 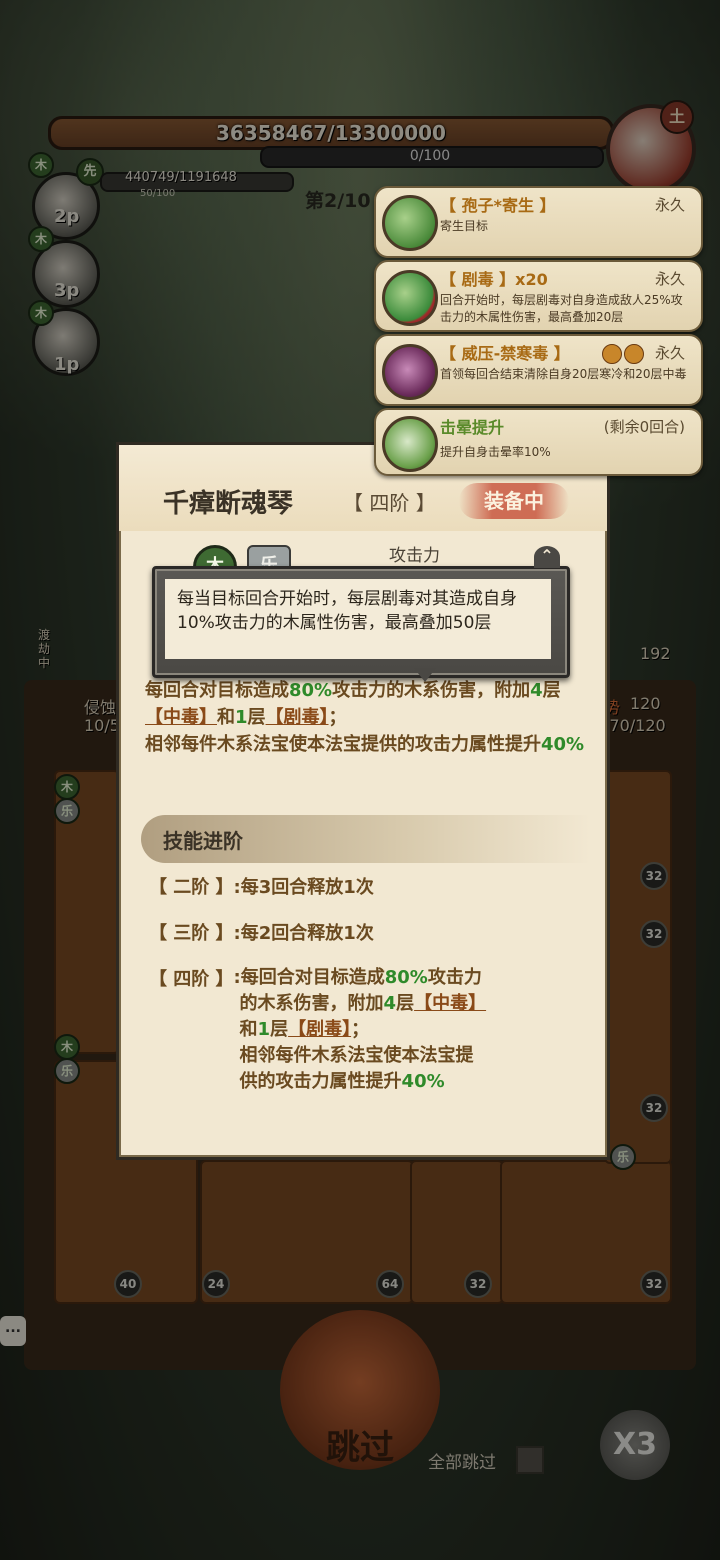 I want to click on poison-icon, so click(x=410, y=298).